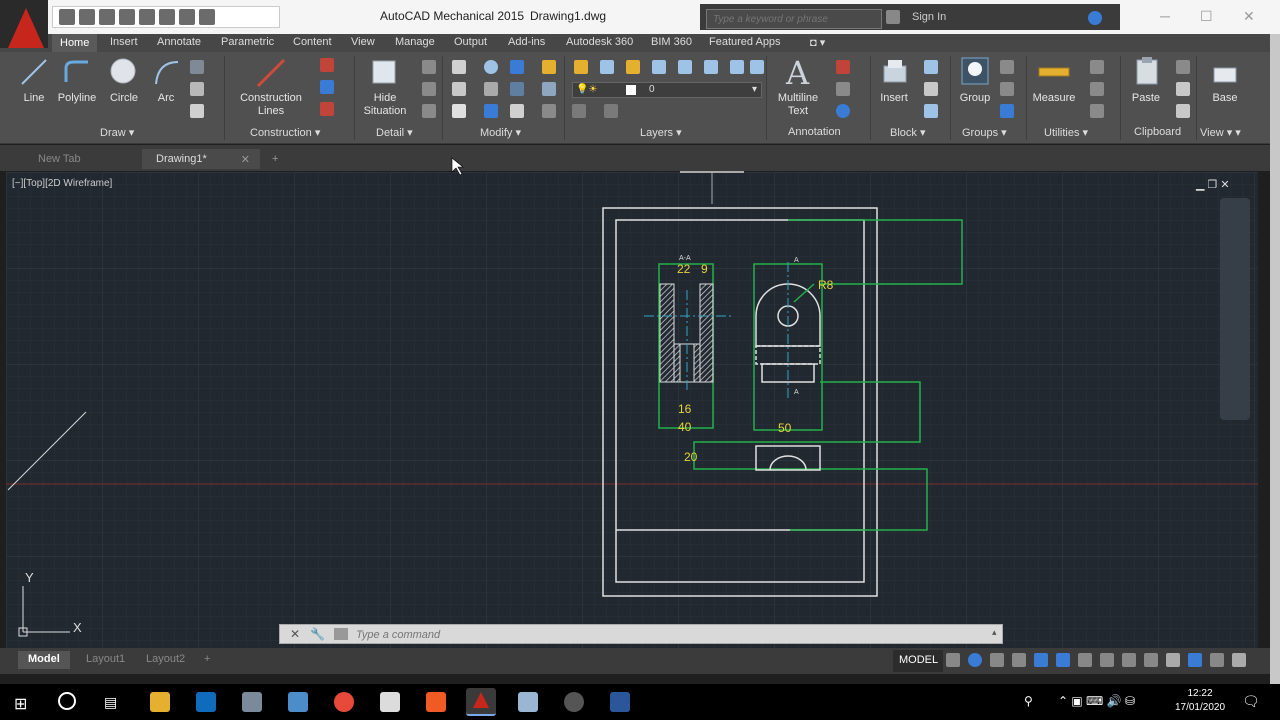  Describe the element at coordinates (344, 702) in the screenshot. I see `chrome-icon` at that location.